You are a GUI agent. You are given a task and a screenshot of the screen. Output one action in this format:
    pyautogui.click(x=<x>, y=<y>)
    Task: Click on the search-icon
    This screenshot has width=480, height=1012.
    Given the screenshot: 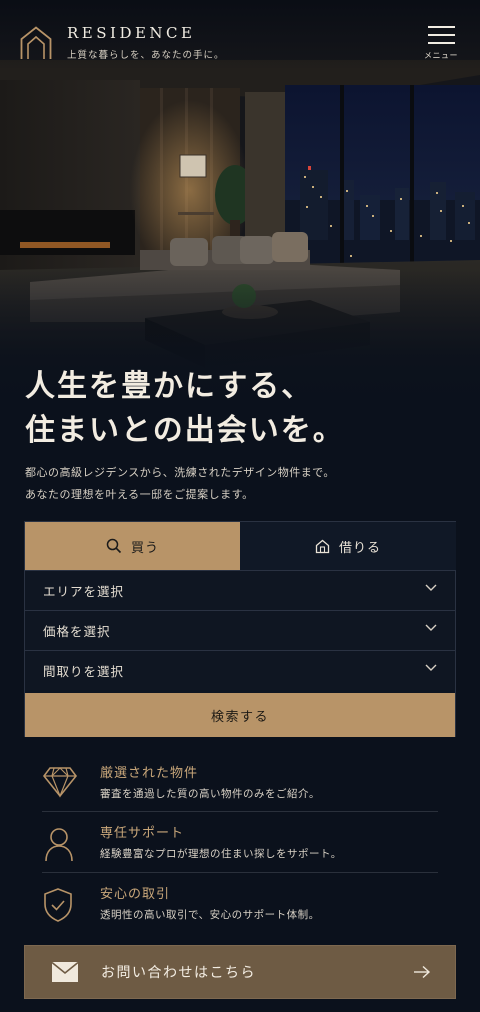 What is the action you would take?
    pyautogui.click(x=114, y=546)
    